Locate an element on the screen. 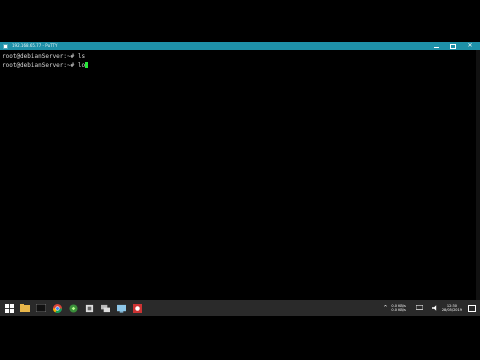 This screenshot has width=480, height=360. terminal-line: root@debianServer:~# ls is located at coordinates (45, 56).